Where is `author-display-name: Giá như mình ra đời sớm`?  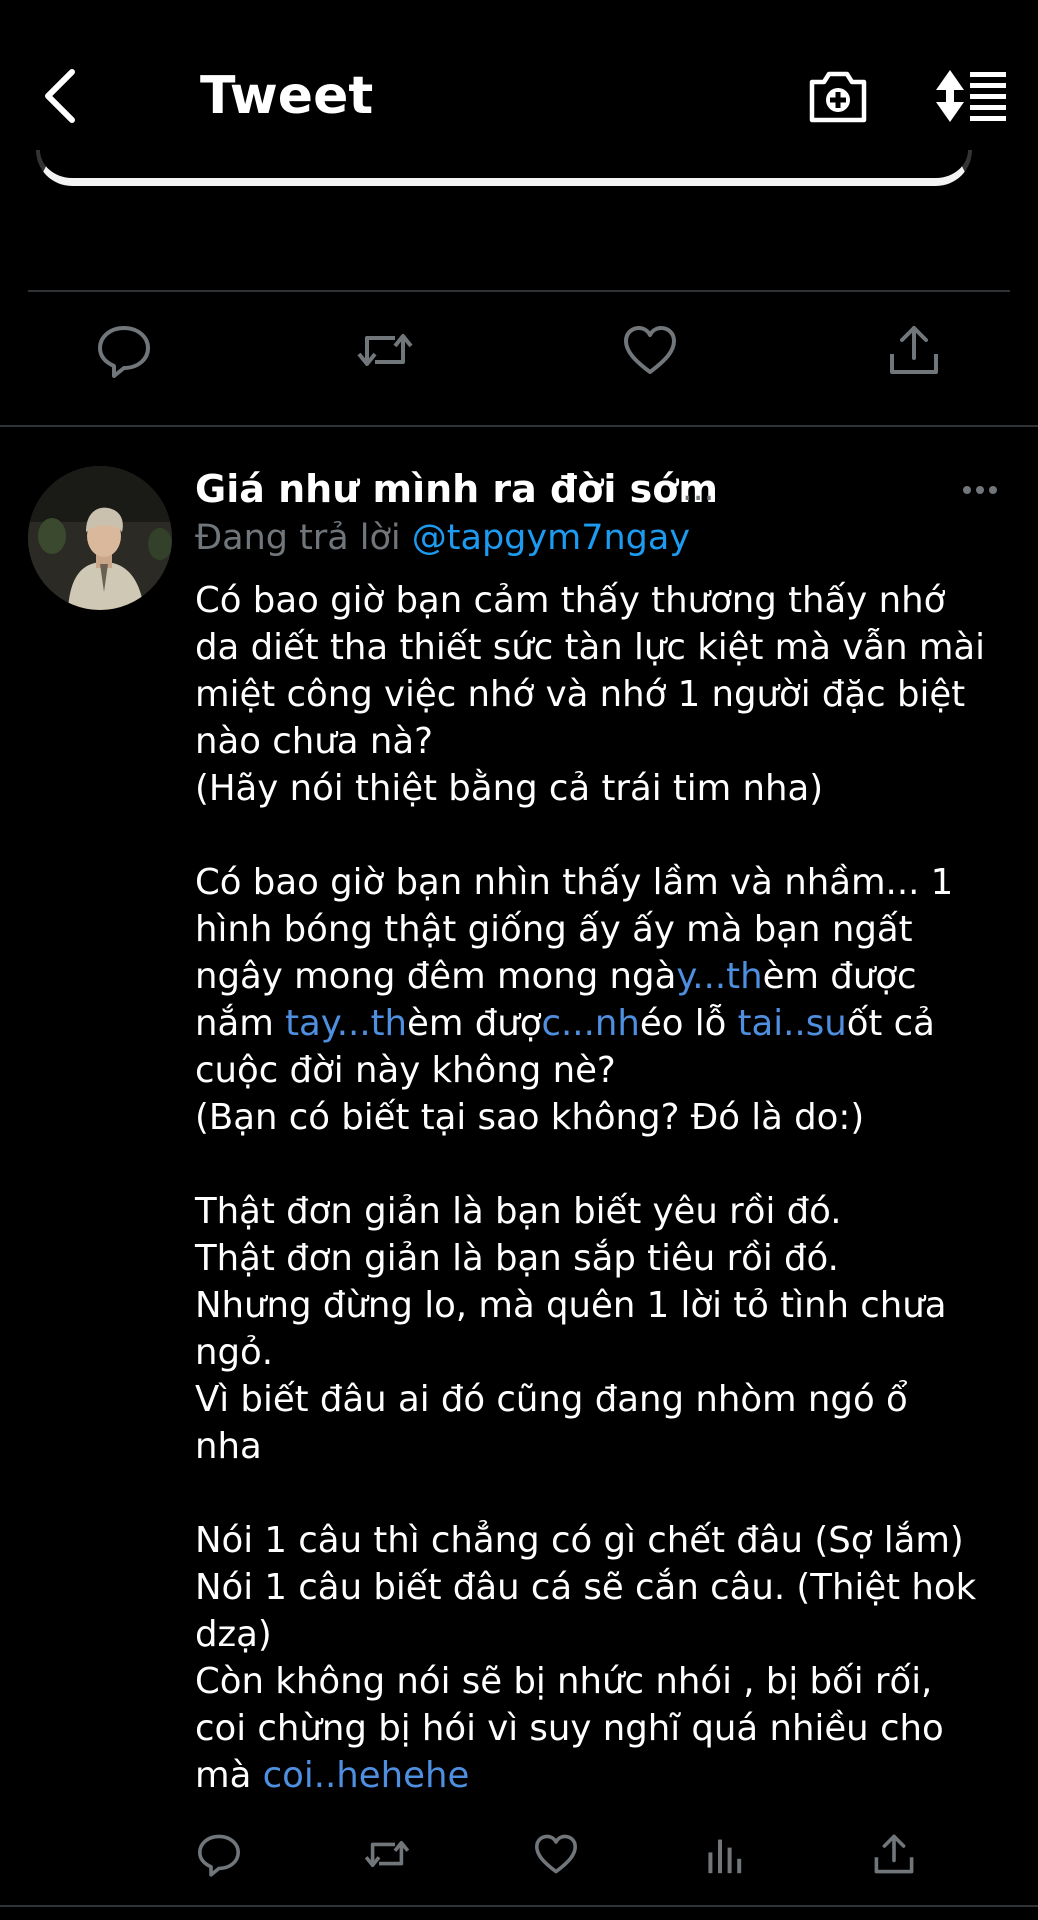
author-display-name: Giá như mình ra đời sớm is located at coordinates (456, 489).